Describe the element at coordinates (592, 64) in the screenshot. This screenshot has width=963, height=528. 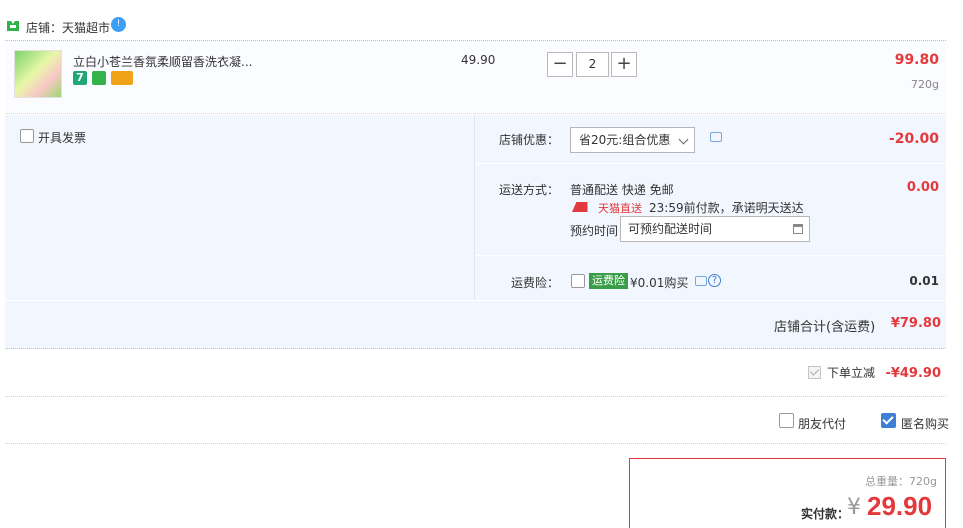
I see `quantity-input: 2` at that location.